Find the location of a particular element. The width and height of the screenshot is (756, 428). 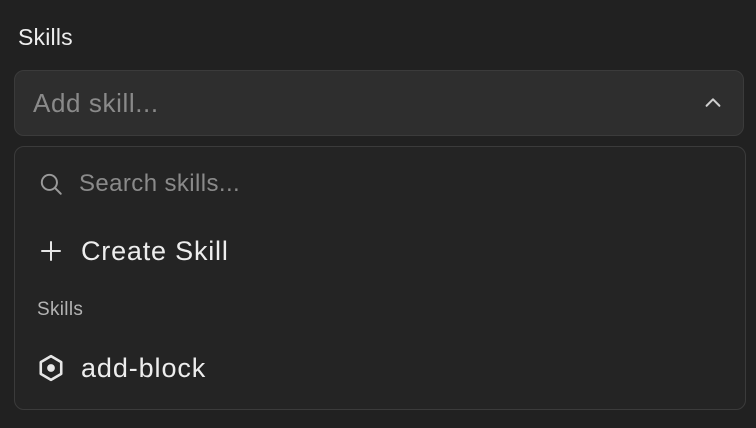

create-skill-label: Create Skill is located at coordinates (155, 250).